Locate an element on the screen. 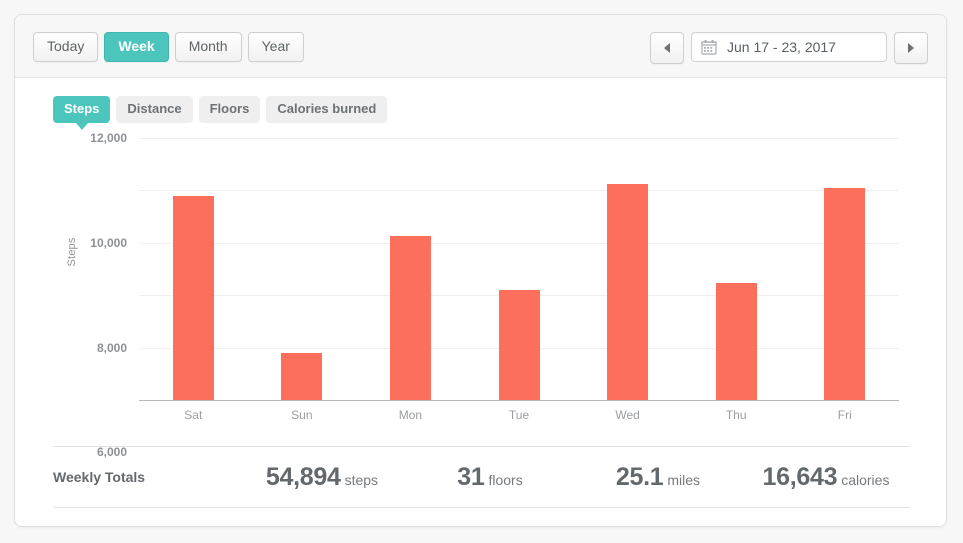  date-range-value: Jun 17 - 23, 2017 is located at coordinates (781, 47).